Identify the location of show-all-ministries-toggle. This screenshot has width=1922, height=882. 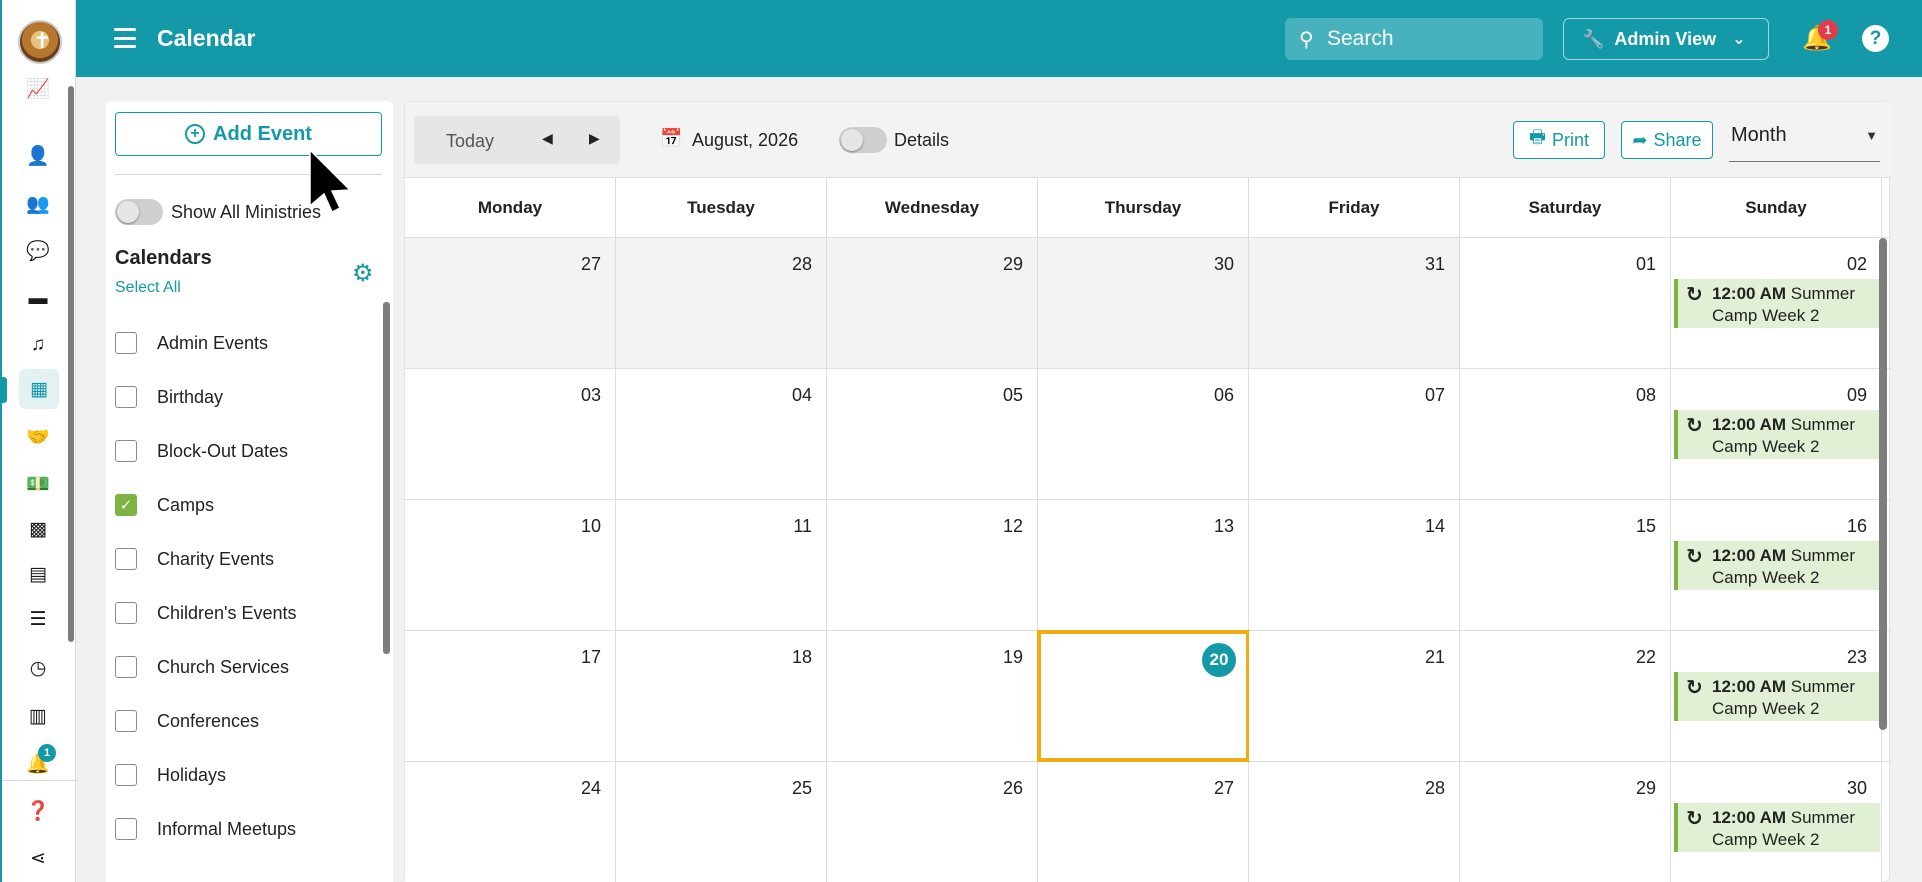
(139, 212).